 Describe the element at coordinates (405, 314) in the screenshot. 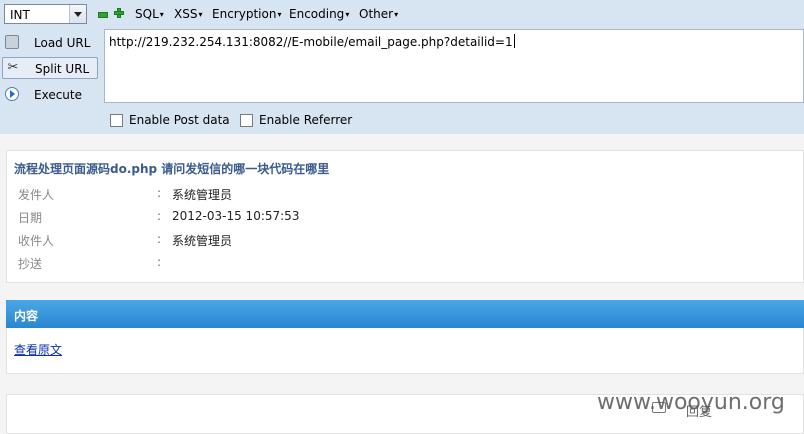

I see `content-section-header: 内容` at that location.